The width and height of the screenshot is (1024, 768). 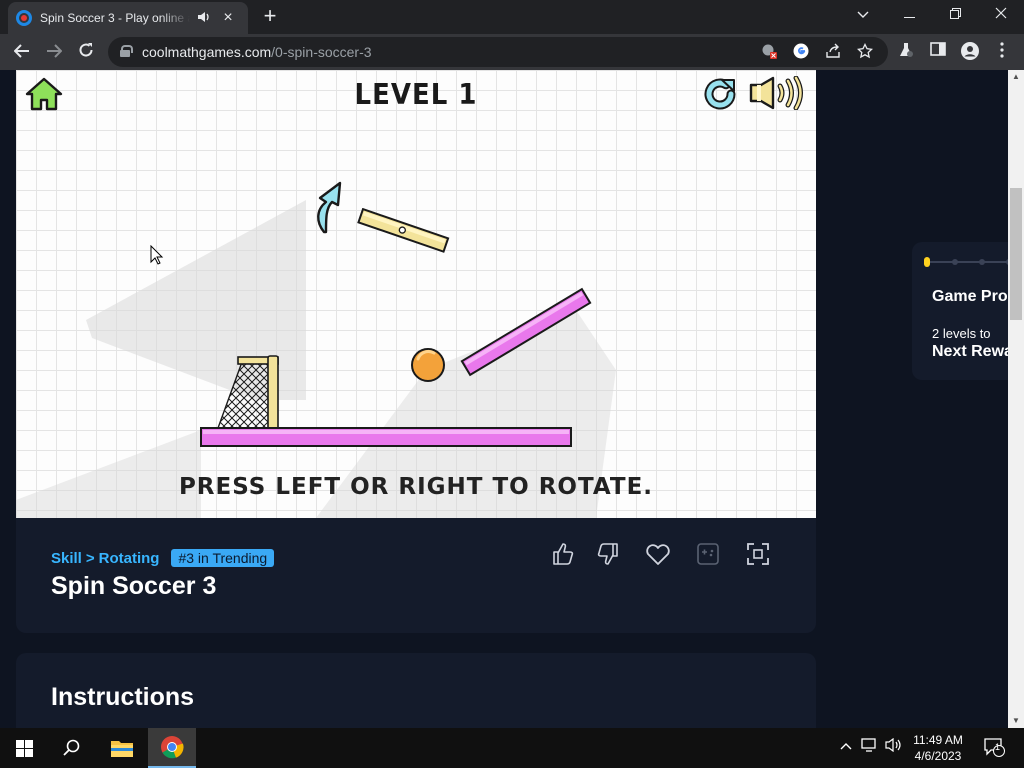 What do you see at coordinates (164, 558) in the screenshot?
I see `breadcrumb: Skill > Rotating #3 in Trending` at bounding box center [164, 558].